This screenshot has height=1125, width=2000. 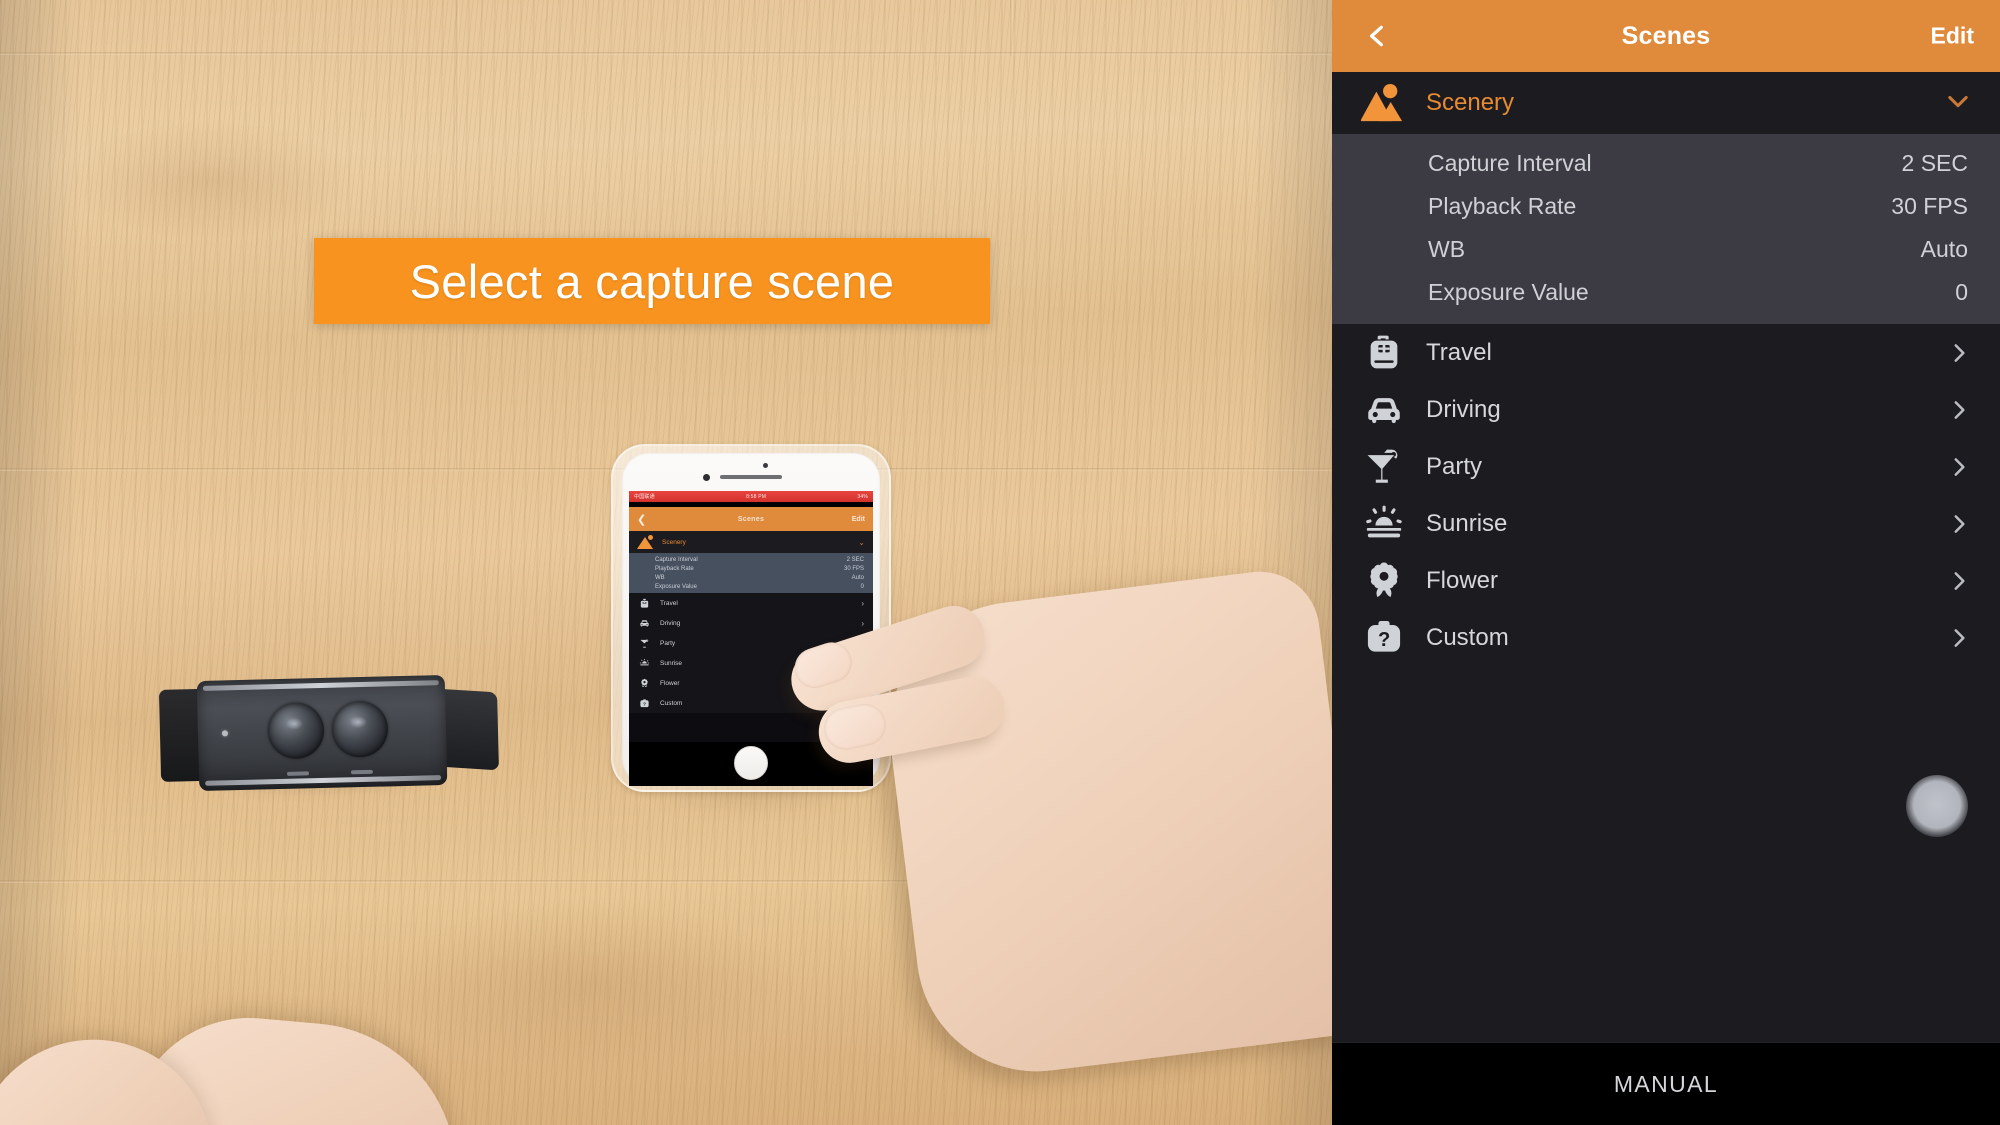 I want to click on phone-earpiece, so click(x=751, y=477).